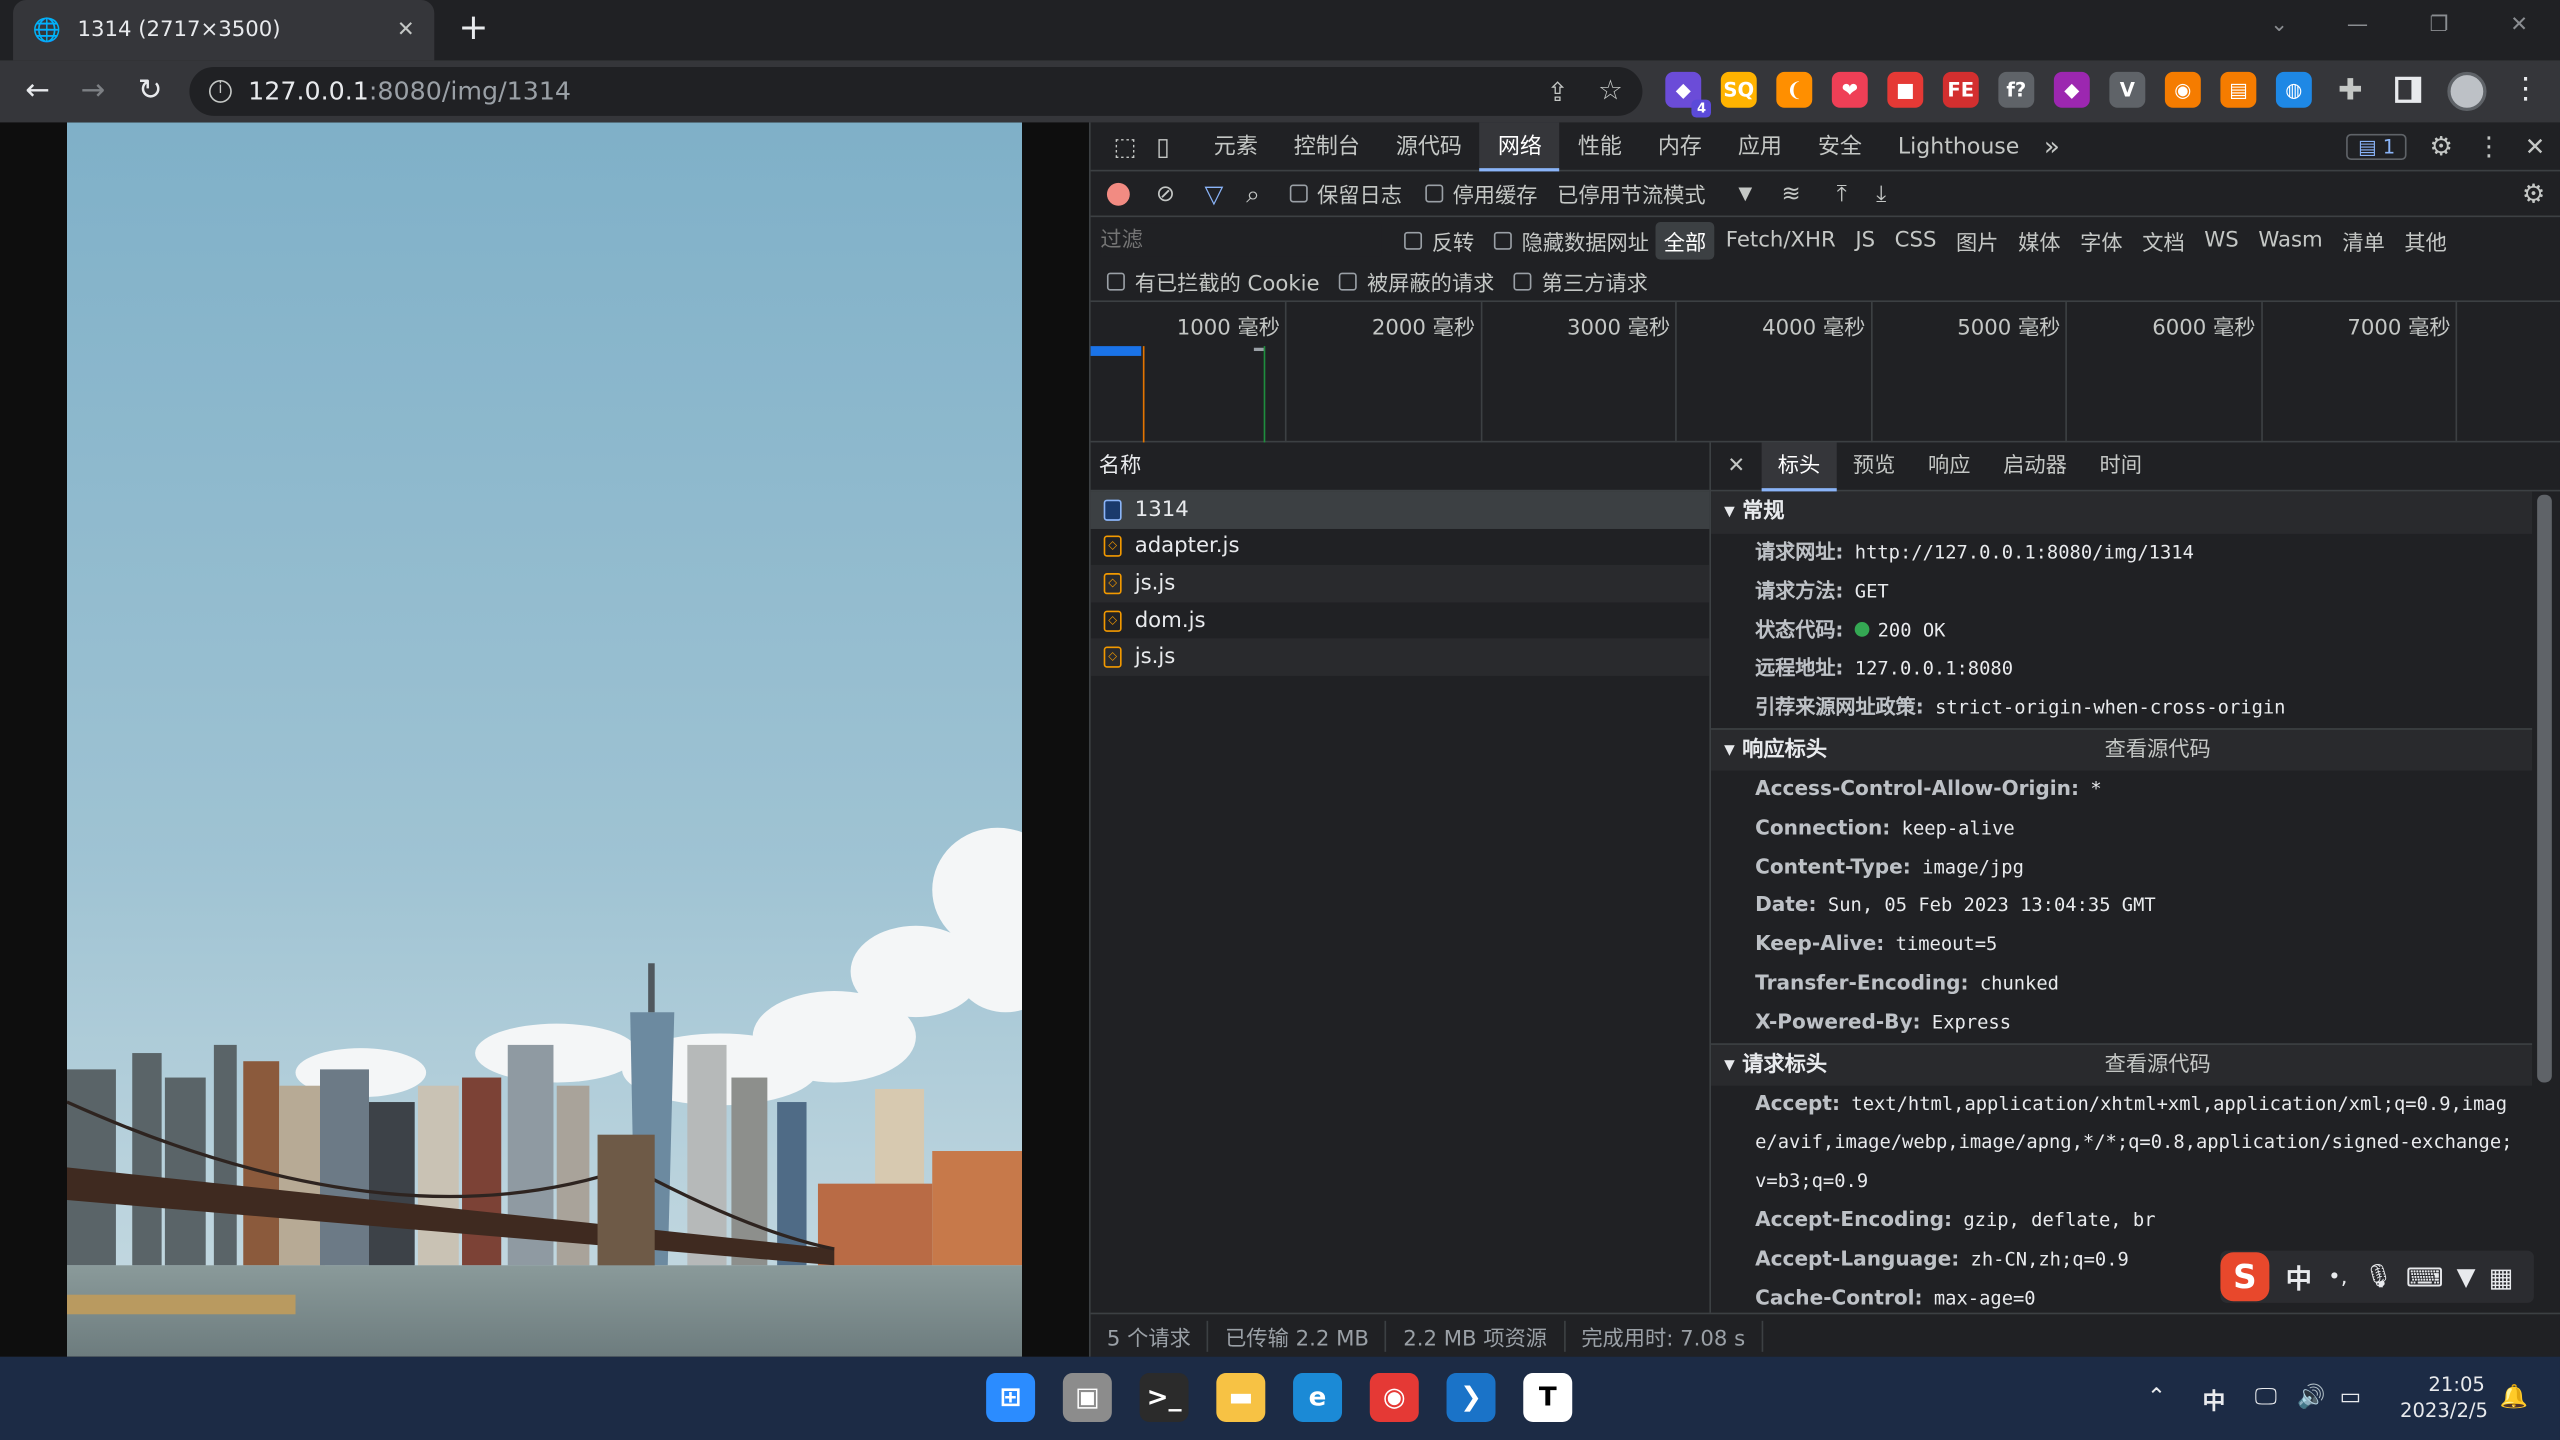  What do you see at coordinates (224, 30) in the screenshot?
I see `browser-tab: 🌐 1314 (2717×3500) ✕` at bounding box center [224, 30].